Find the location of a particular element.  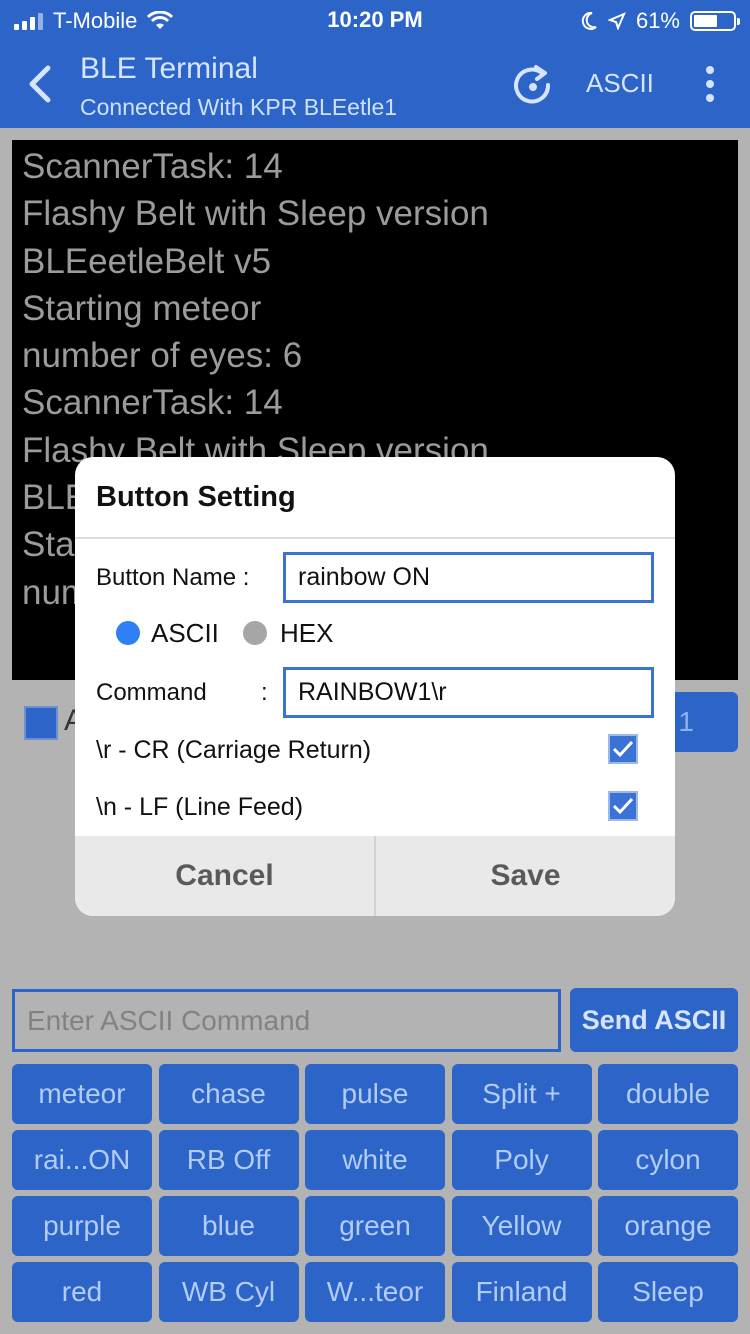

quick-command-button: double is located at coordinates (668, 1094).